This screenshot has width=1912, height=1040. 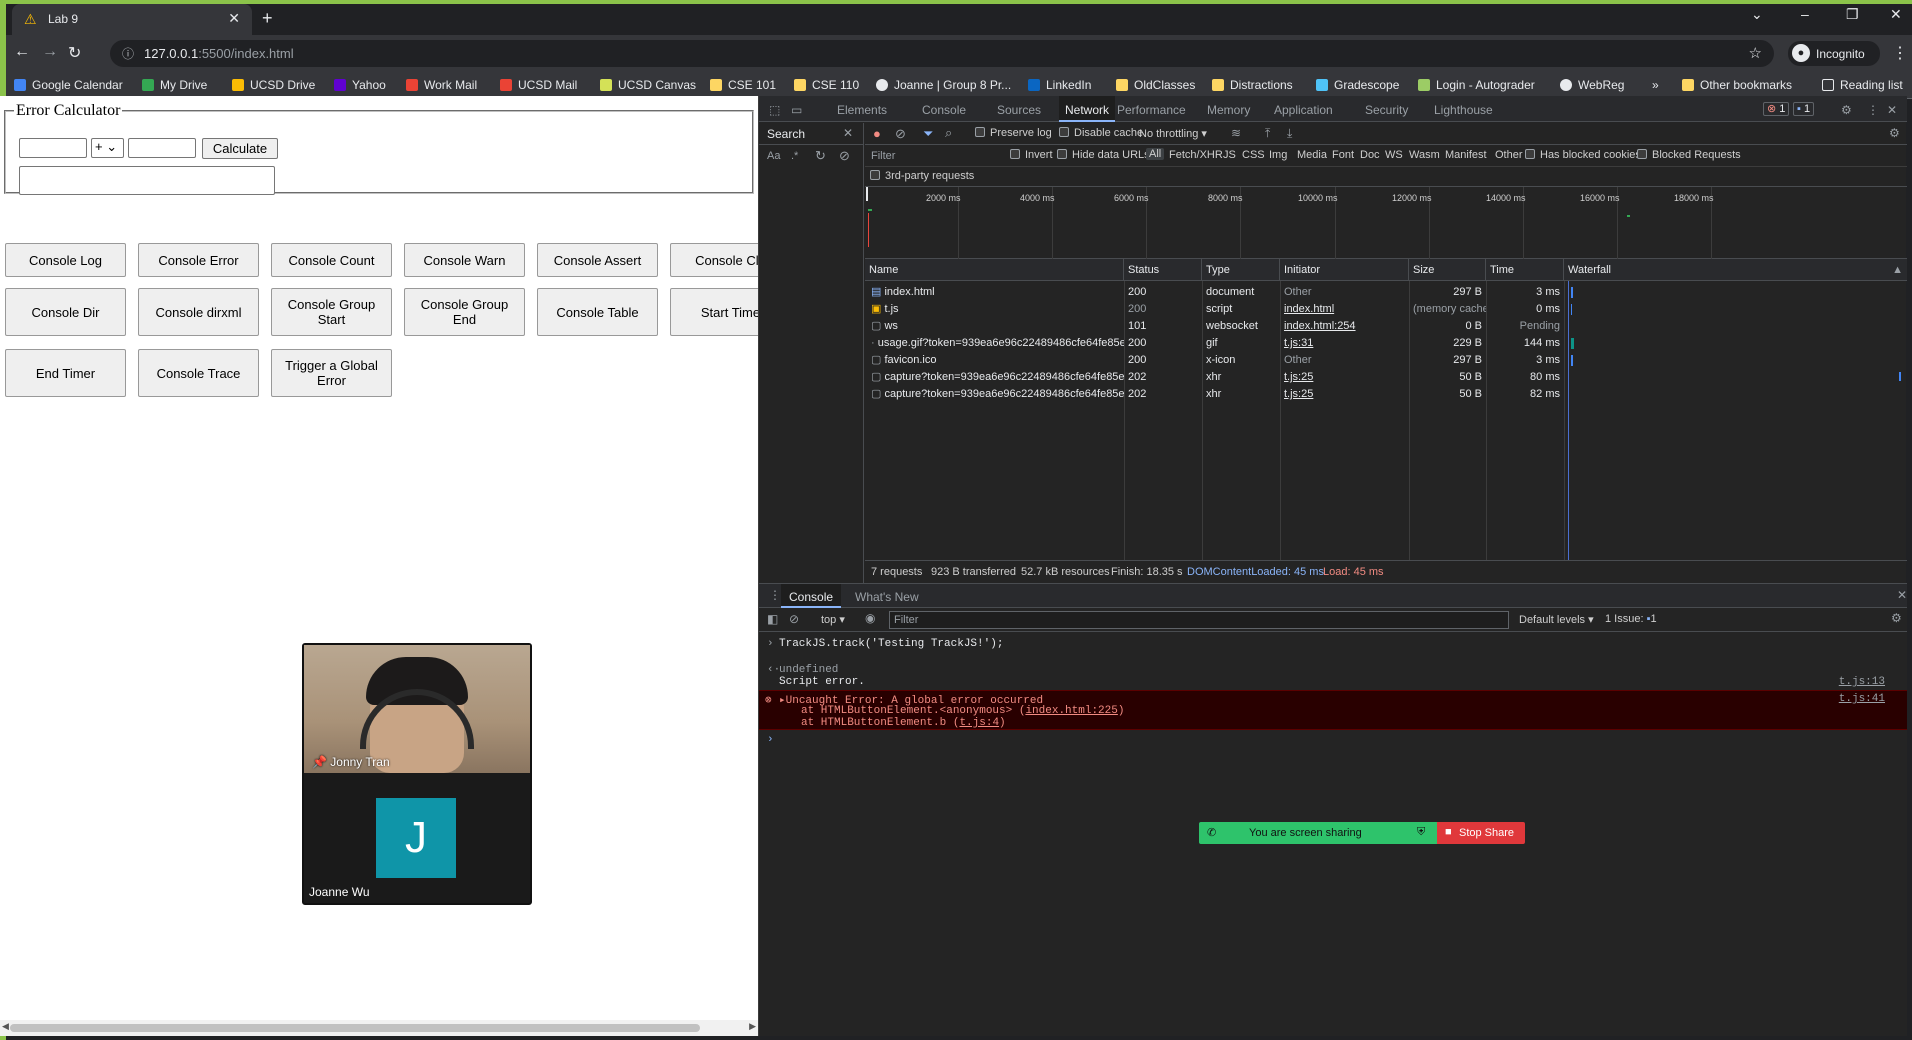 What do you see at coordinates (1805, 14) in the screenshot?
I see `minimize-icon: –` at bounding box center [1805, 14].